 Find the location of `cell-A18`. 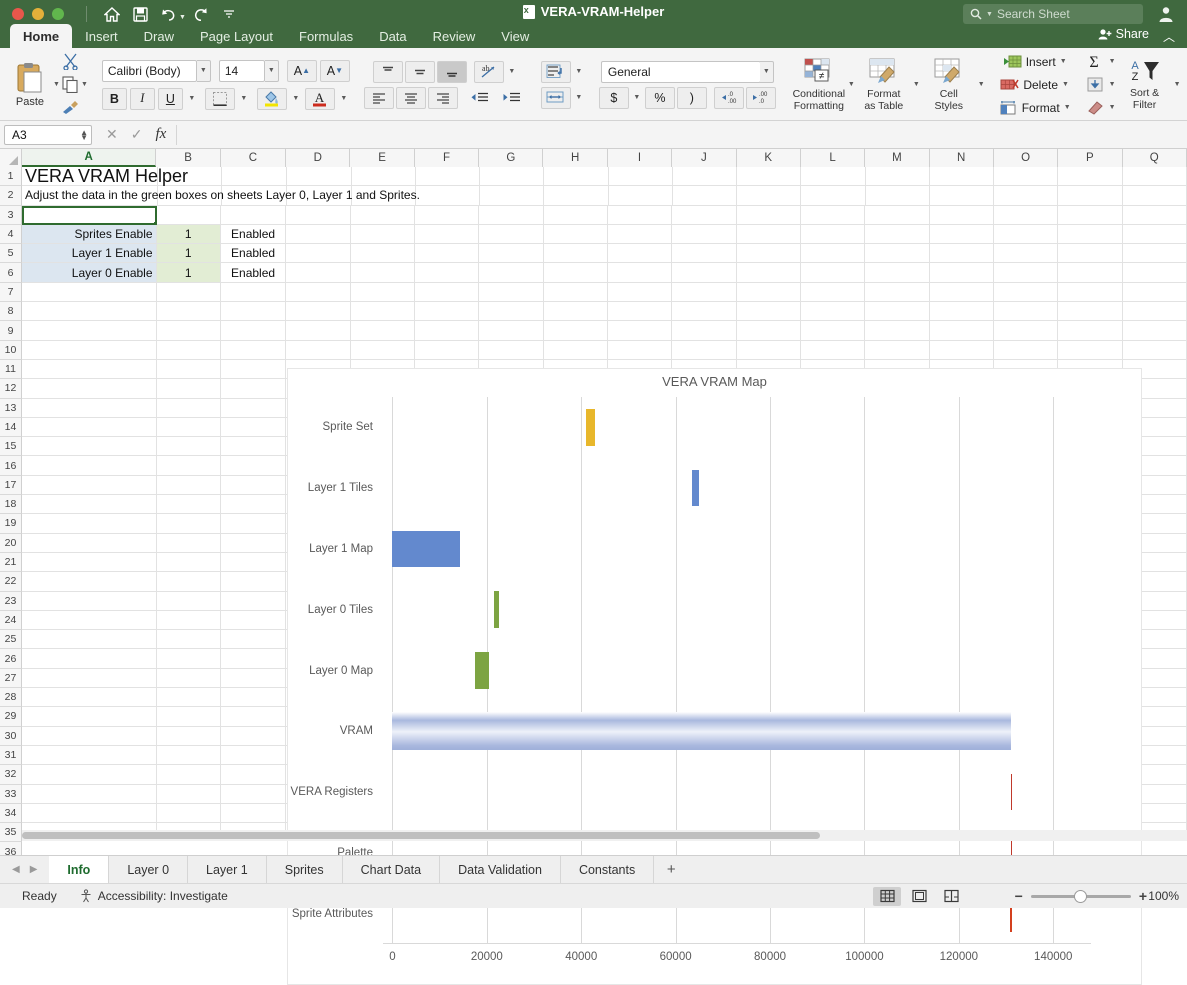

cell-A18 is located at coordinates (89, 505).